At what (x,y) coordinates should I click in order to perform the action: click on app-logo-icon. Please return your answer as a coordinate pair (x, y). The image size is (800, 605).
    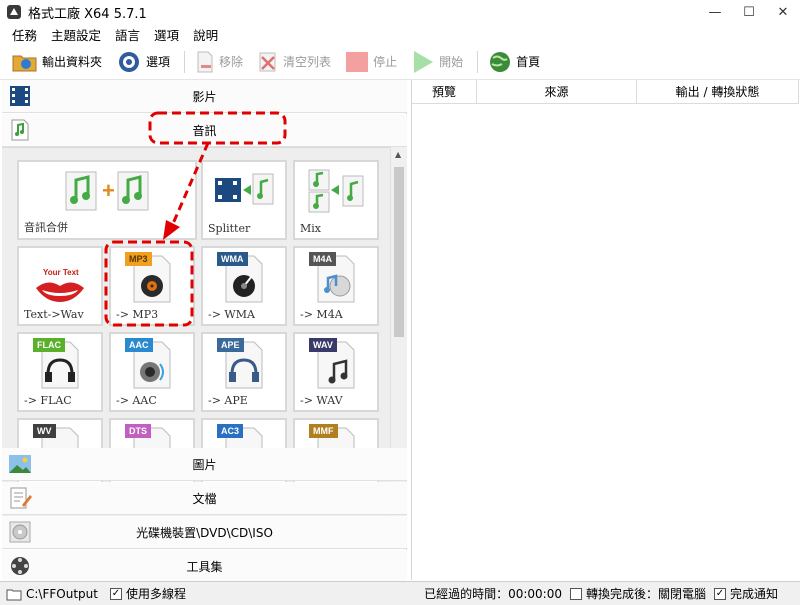
    Looking at the image, I should click on (14, 12).